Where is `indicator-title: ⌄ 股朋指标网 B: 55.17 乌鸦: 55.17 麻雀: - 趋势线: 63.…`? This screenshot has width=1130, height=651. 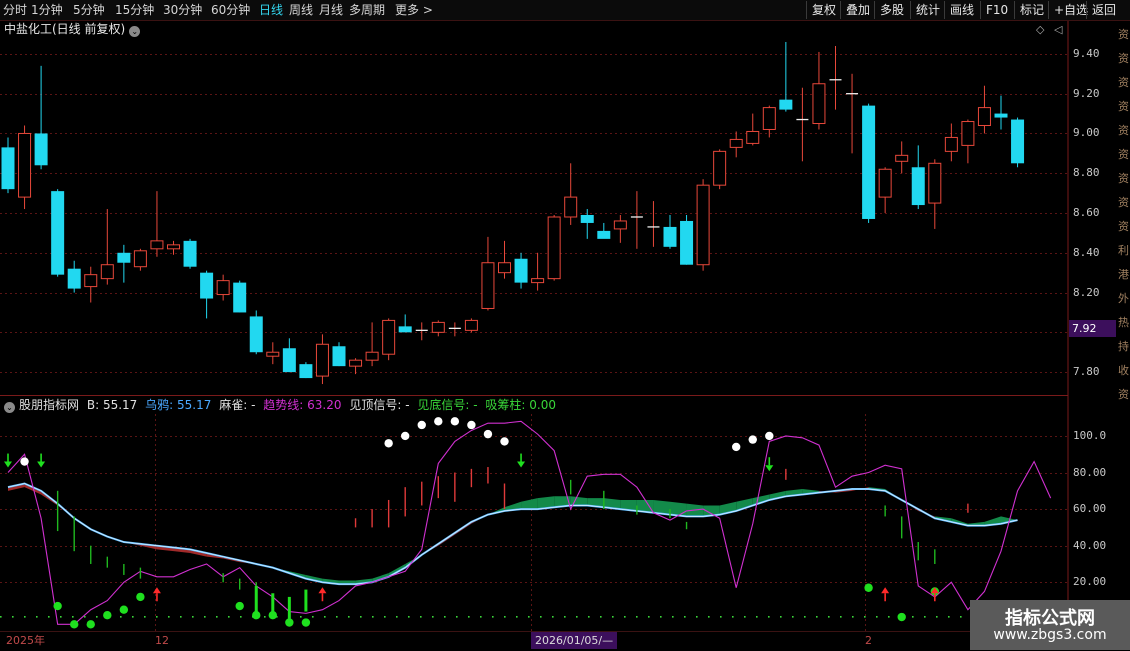
indicator-title: ⌄ 股朋指标网 B: 55.17 乌鸦: 55.17 麻雀: - 趋势线: 63.… is located at coordinates (280, 405).